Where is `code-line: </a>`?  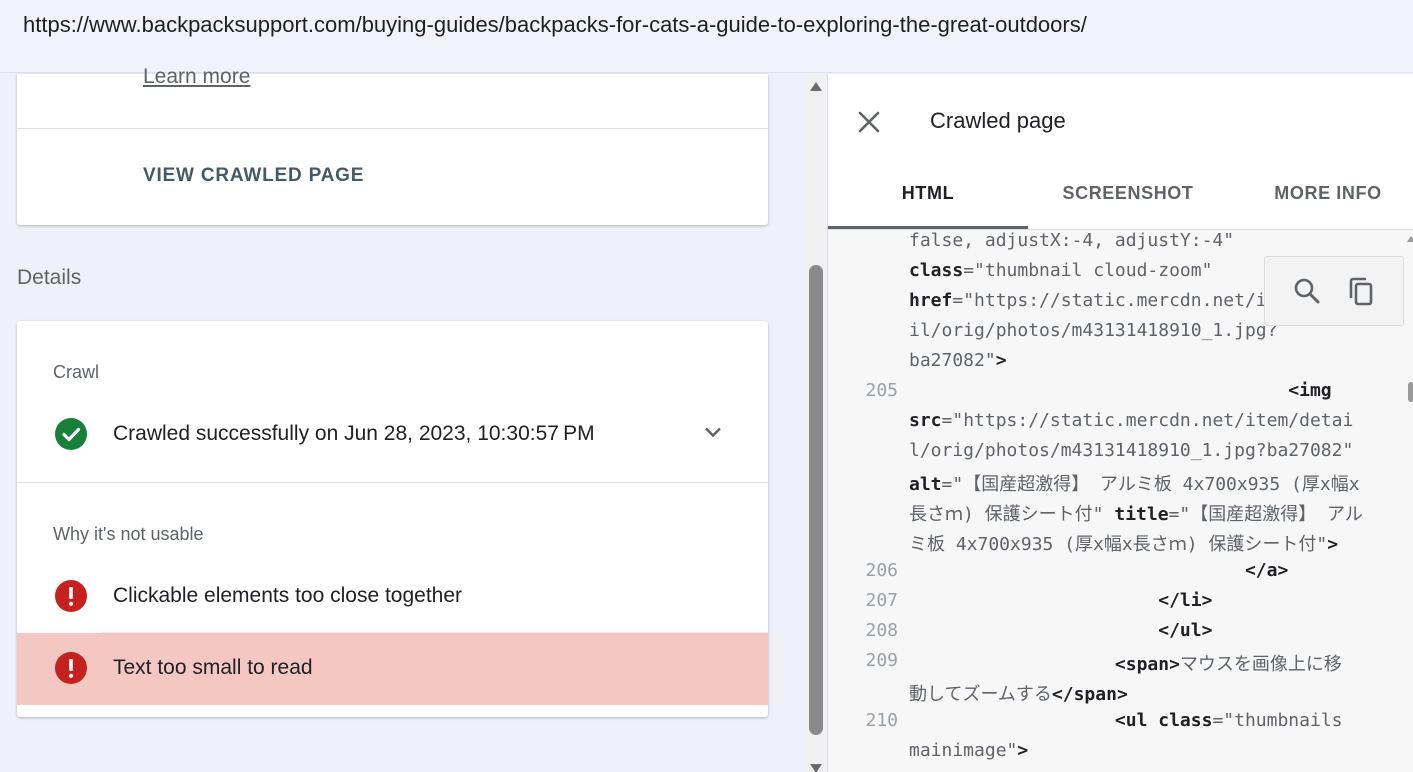 code-line: </a> is located at coordinates (1266, 570).